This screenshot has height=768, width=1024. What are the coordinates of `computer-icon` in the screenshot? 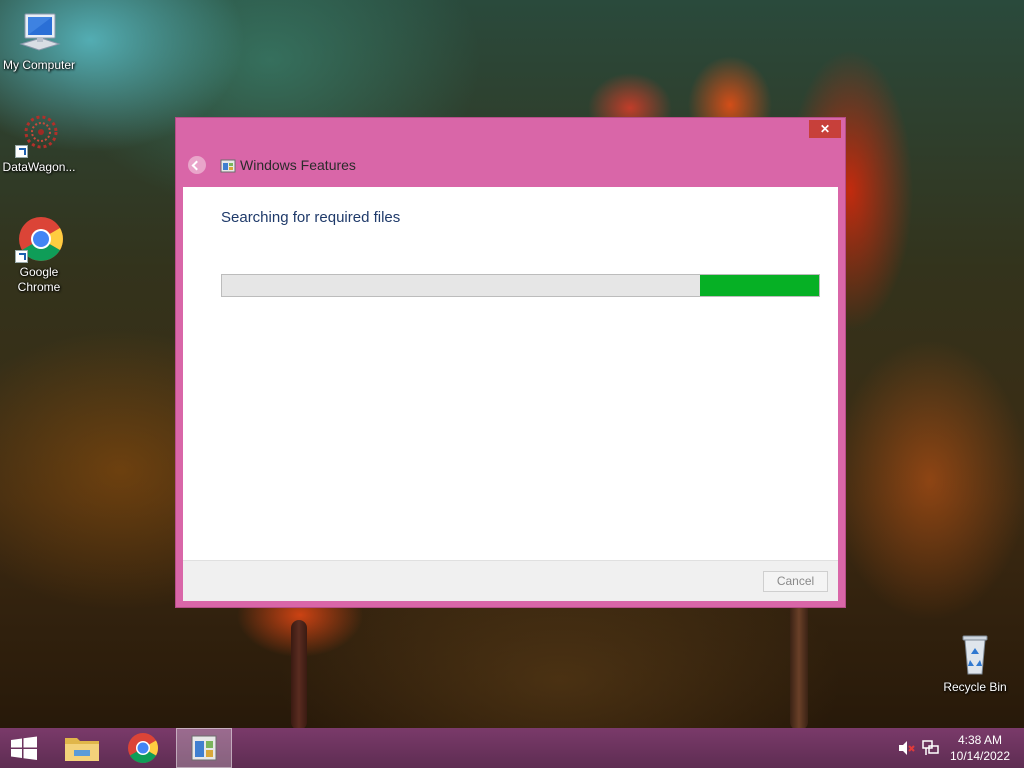 It's located at (39, 32).